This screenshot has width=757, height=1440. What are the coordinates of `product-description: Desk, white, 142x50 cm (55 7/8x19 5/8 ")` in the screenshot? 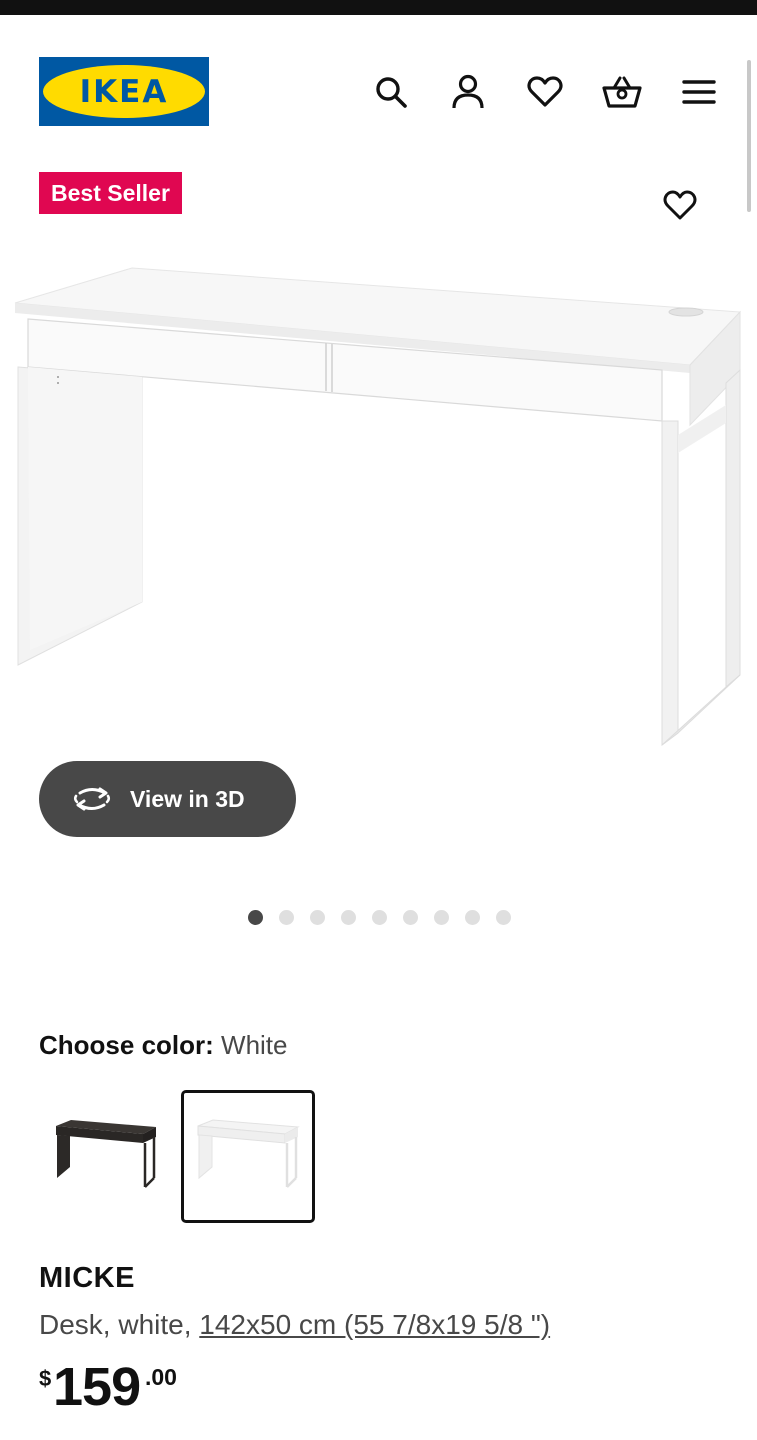 It's located at (294, 1325).